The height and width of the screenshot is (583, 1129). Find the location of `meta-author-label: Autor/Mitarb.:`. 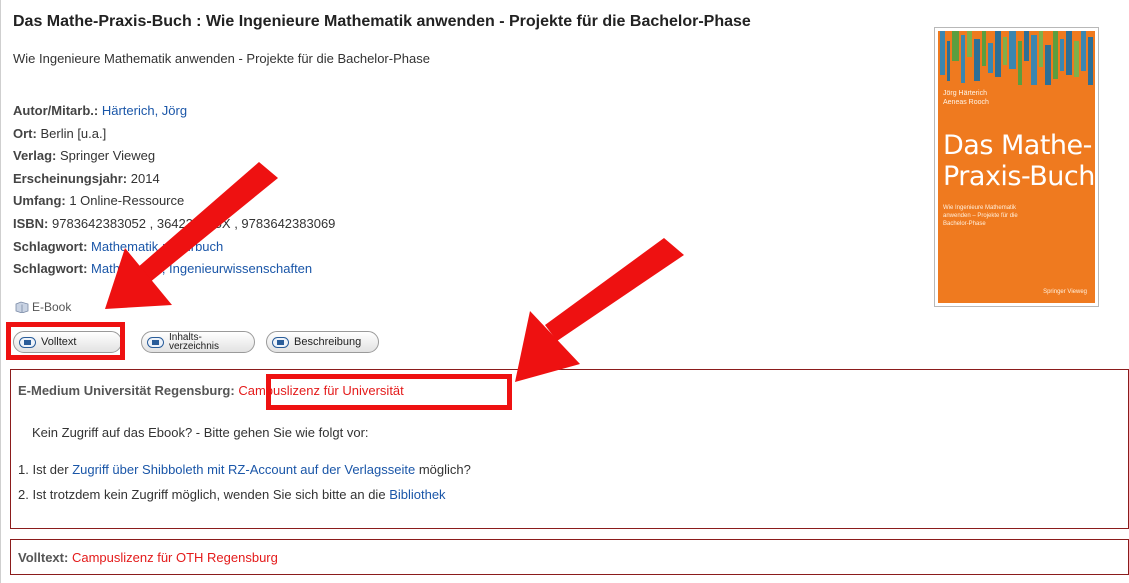

meta-author-label: Autor/Mitarb.: is located at coordinates (56, 110).